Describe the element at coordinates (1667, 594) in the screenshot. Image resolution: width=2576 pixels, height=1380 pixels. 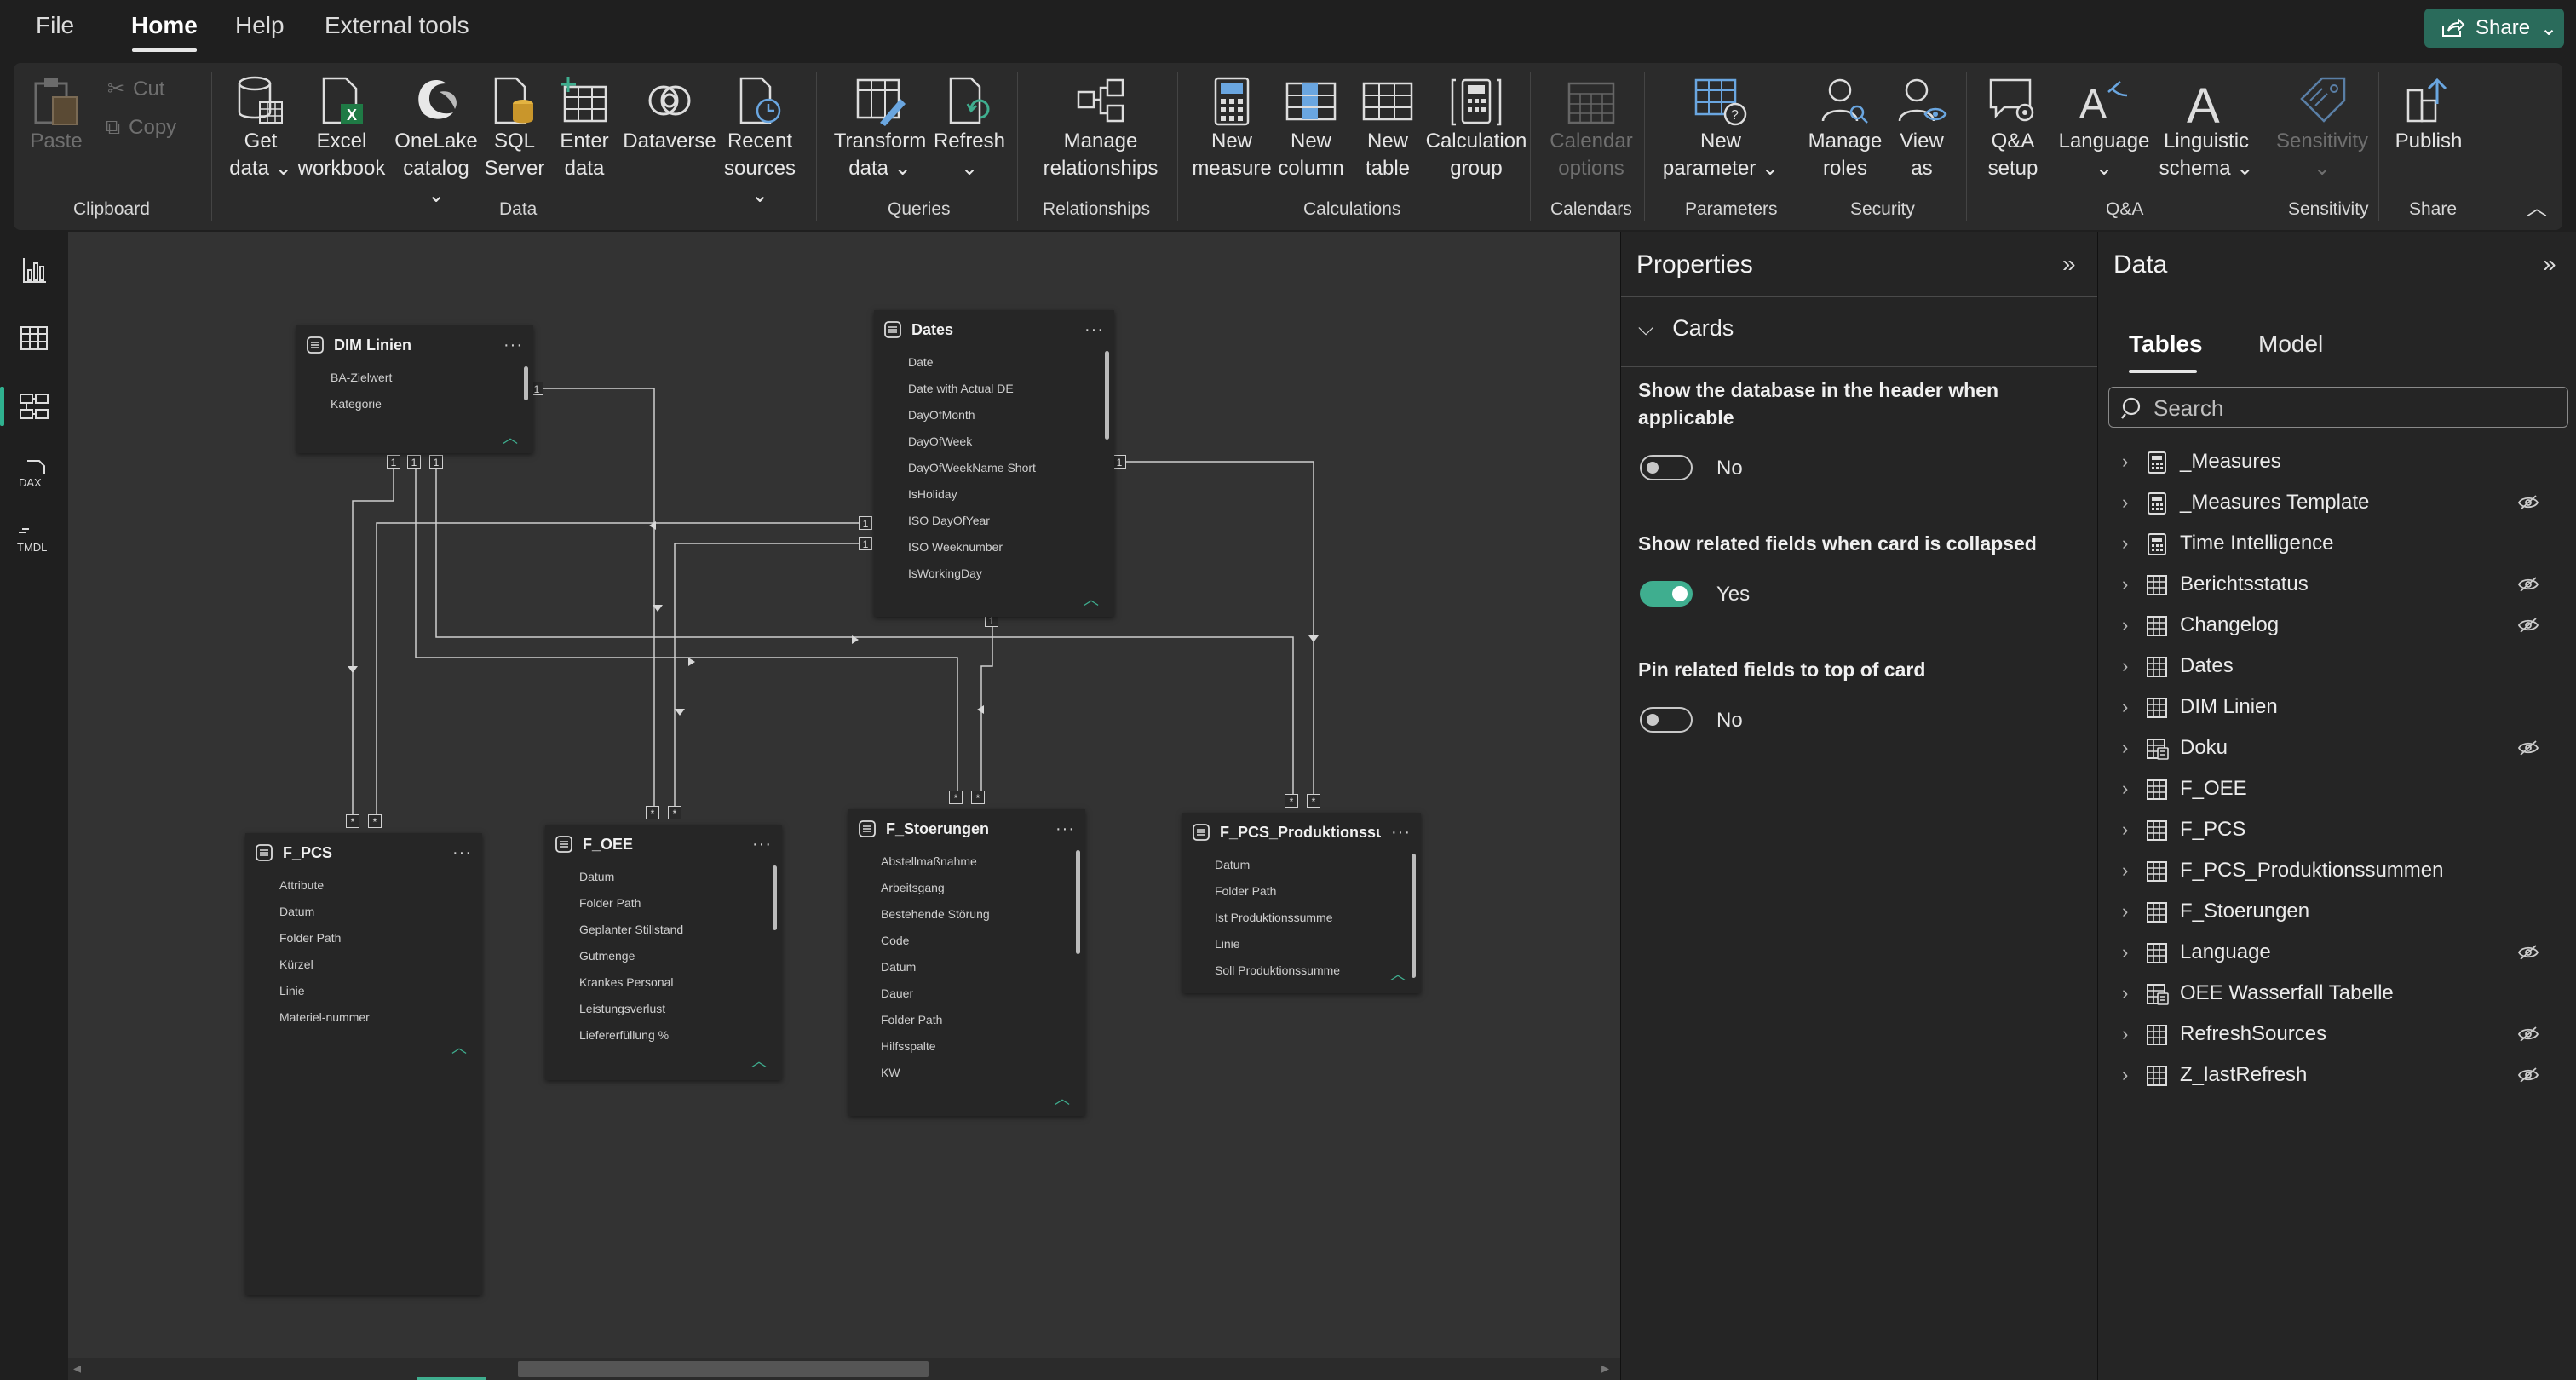
I see `toggle-show-related-fields` at that location.